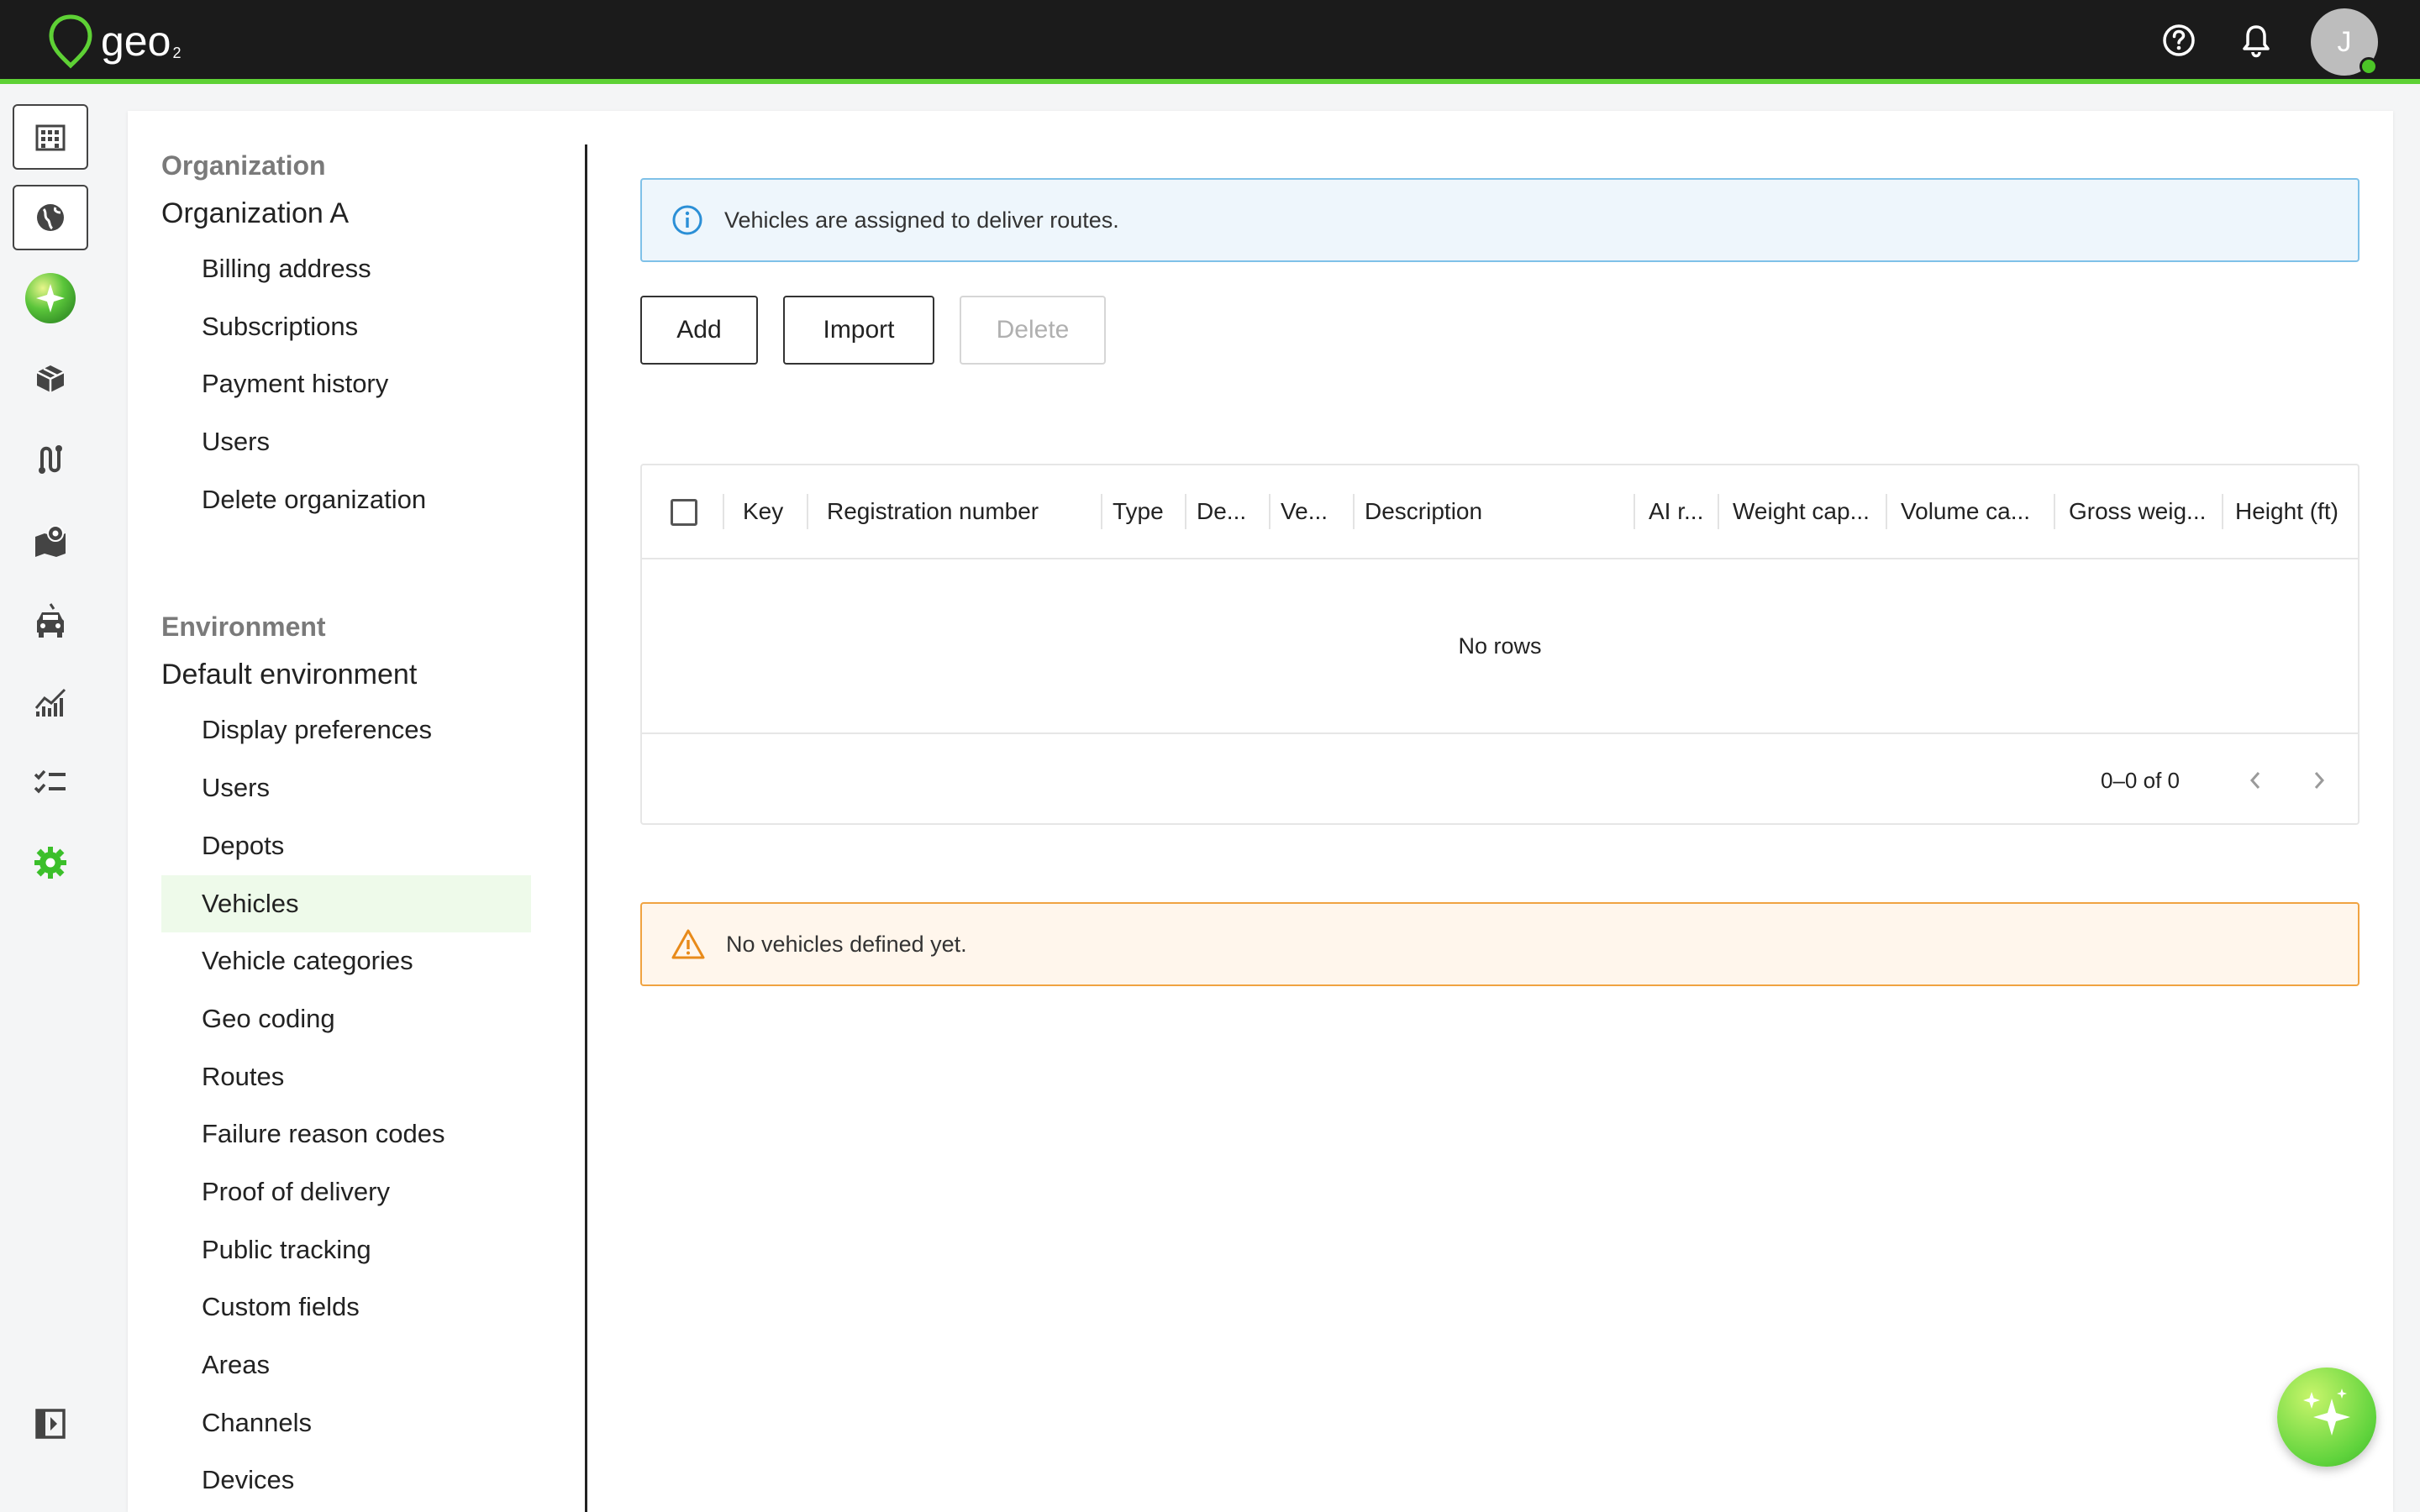 Image resolution: width=2420 pixels, height=1512 pixels. What do you see at coordinates (346, 730) in the screenshot?
I see `nav-item-display-preferences: Display preferences` at bounding box center [346, 730].